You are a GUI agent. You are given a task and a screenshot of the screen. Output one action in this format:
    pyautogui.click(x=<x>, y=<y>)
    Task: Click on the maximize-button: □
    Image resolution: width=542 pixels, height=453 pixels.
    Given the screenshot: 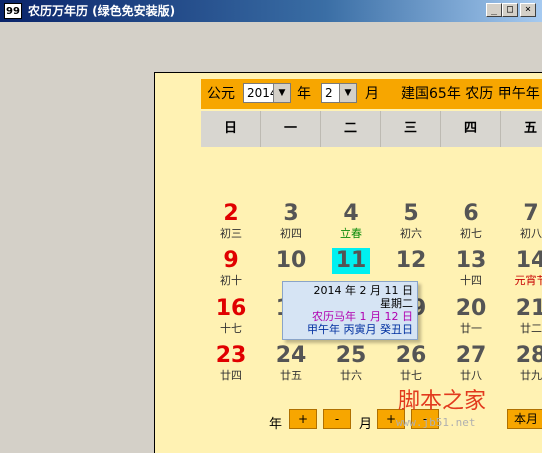 What is the action you would take?
    pyautogui.click(x=510, y=10)
    